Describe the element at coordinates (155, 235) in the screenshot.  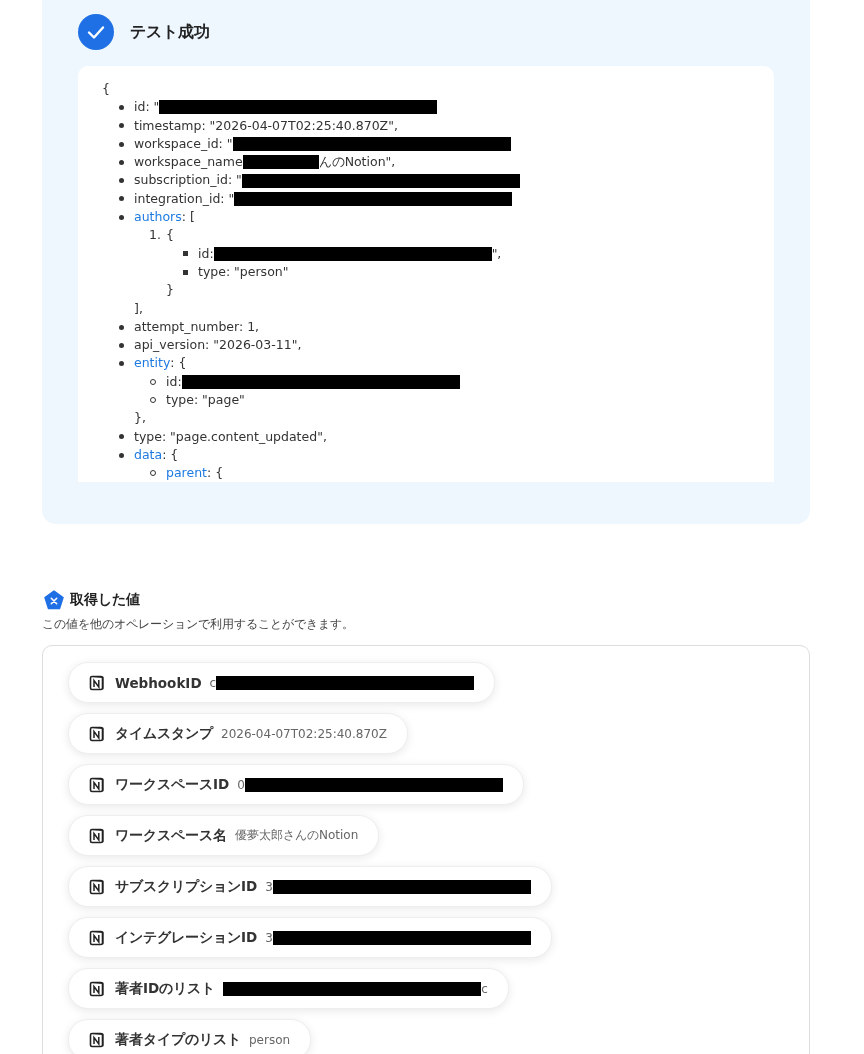
I see `list-number: 1.` at that location.